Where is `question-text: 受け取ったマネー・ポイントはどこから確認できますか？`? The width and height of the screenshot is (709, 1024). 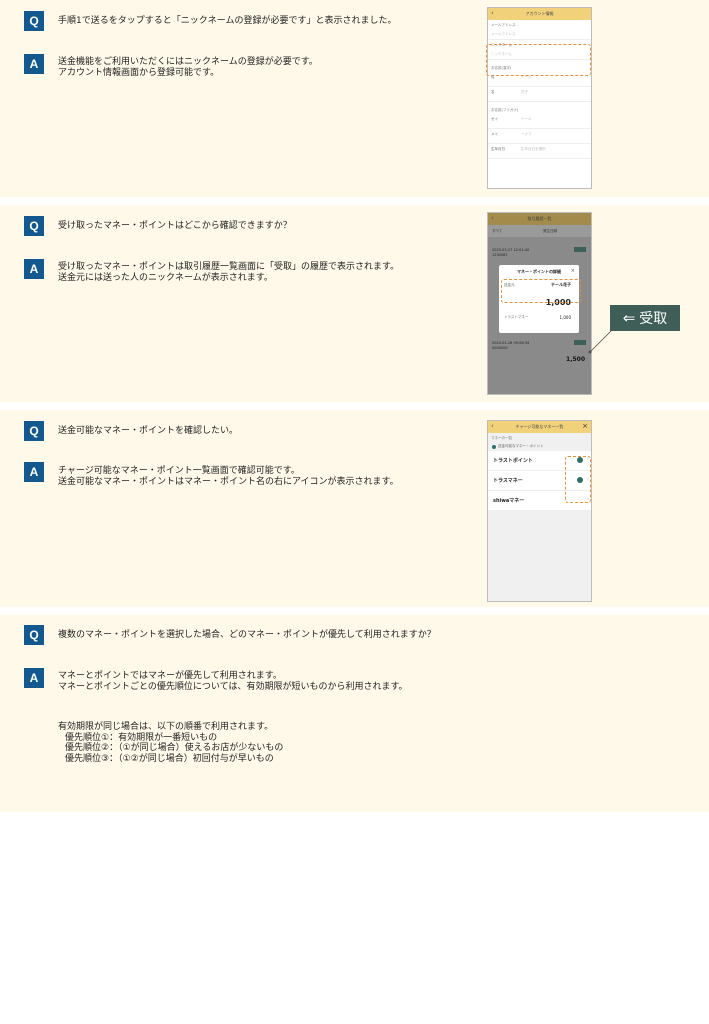
question-text: 受け取ったマネー・ポイントはどこから確認できますか？ is located at coordinates (175, 226).